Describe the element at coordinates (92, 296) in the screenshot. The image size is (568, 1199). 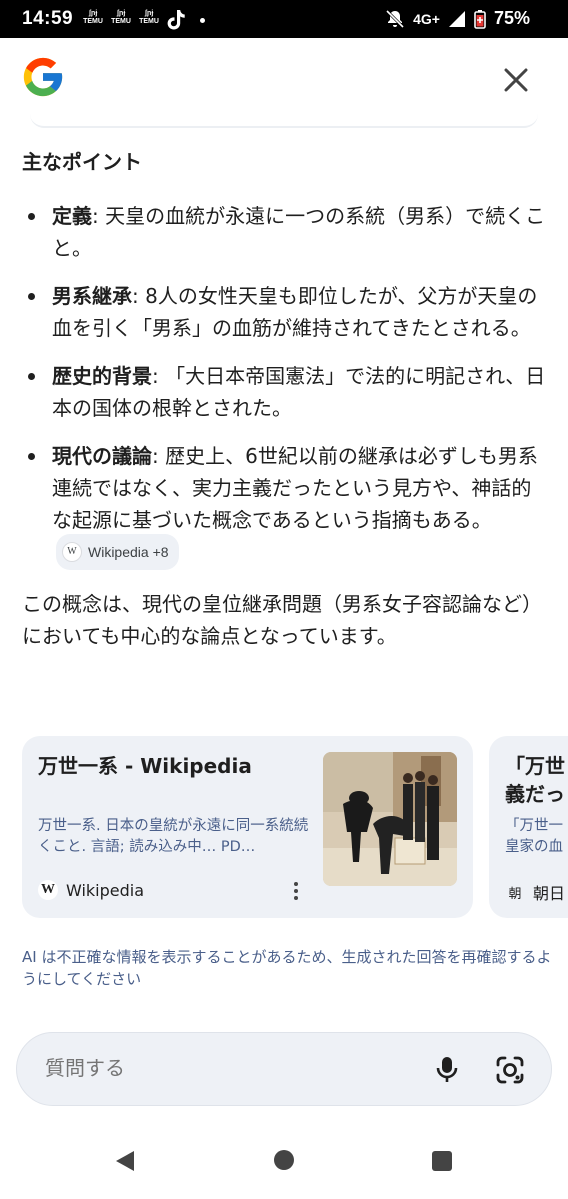
I see `point-term: 男系継承` at that location.